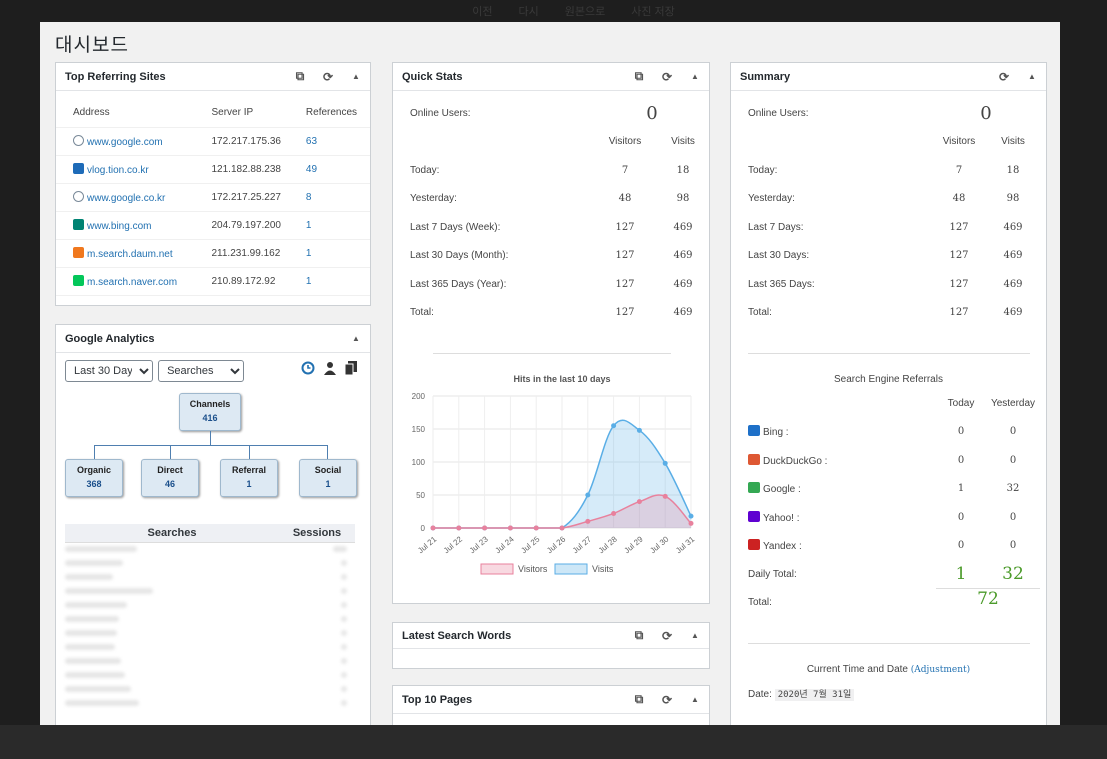  Describe the element at coordinates (201, 371) in the screenshot. I see `report-type-select: Searches` at that location.